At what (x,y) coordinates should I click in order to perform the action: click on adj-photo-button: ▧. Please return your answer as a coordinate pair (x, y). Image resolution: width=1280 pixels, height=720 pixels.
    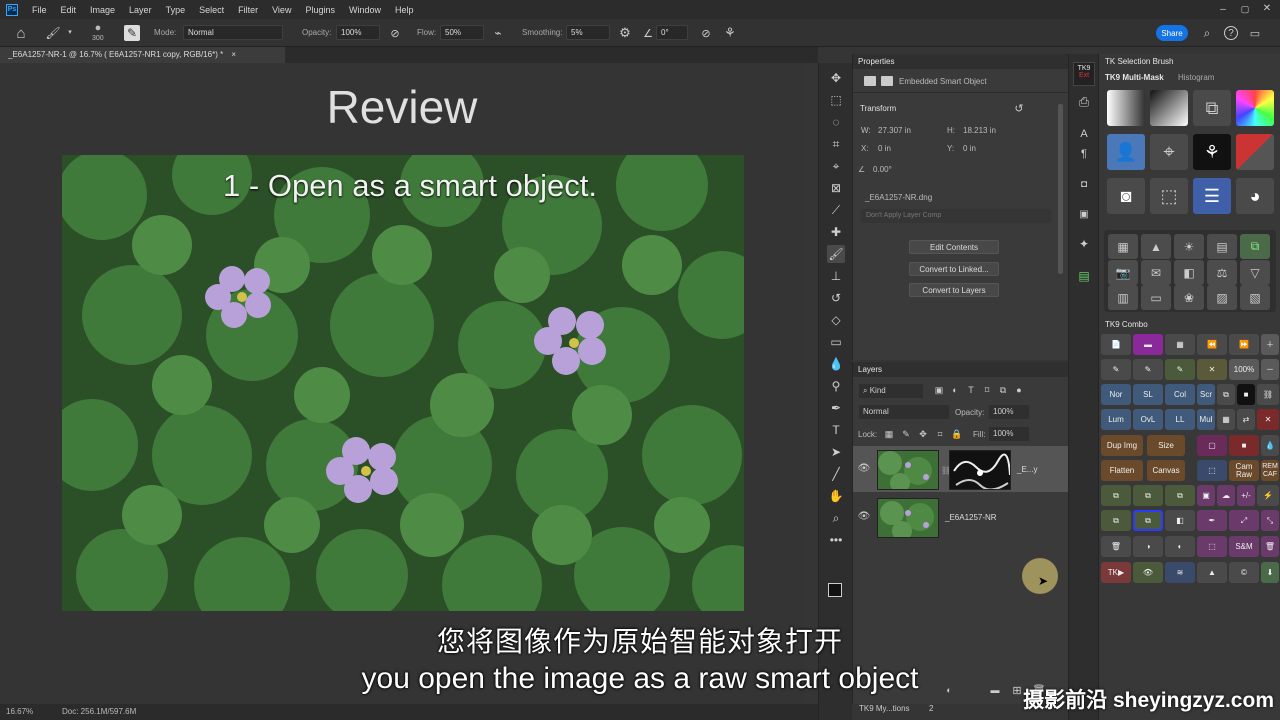
    Looking at the image, I should click on (1255, 297).